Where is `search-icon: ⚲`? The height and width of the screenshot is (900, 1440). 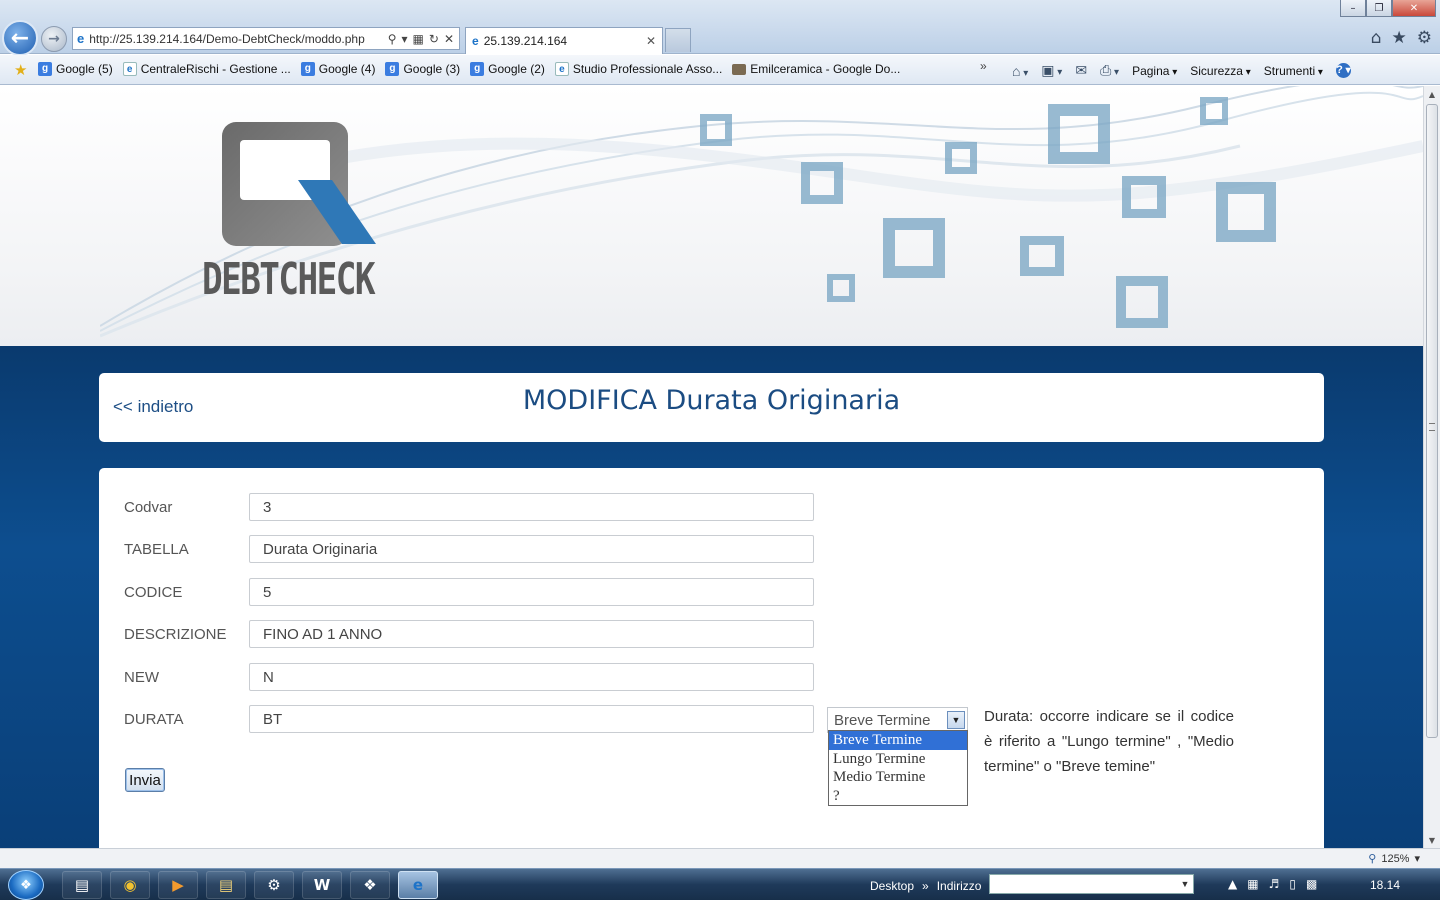 search-icon: ⚲ is located at coordinates (392, 39).